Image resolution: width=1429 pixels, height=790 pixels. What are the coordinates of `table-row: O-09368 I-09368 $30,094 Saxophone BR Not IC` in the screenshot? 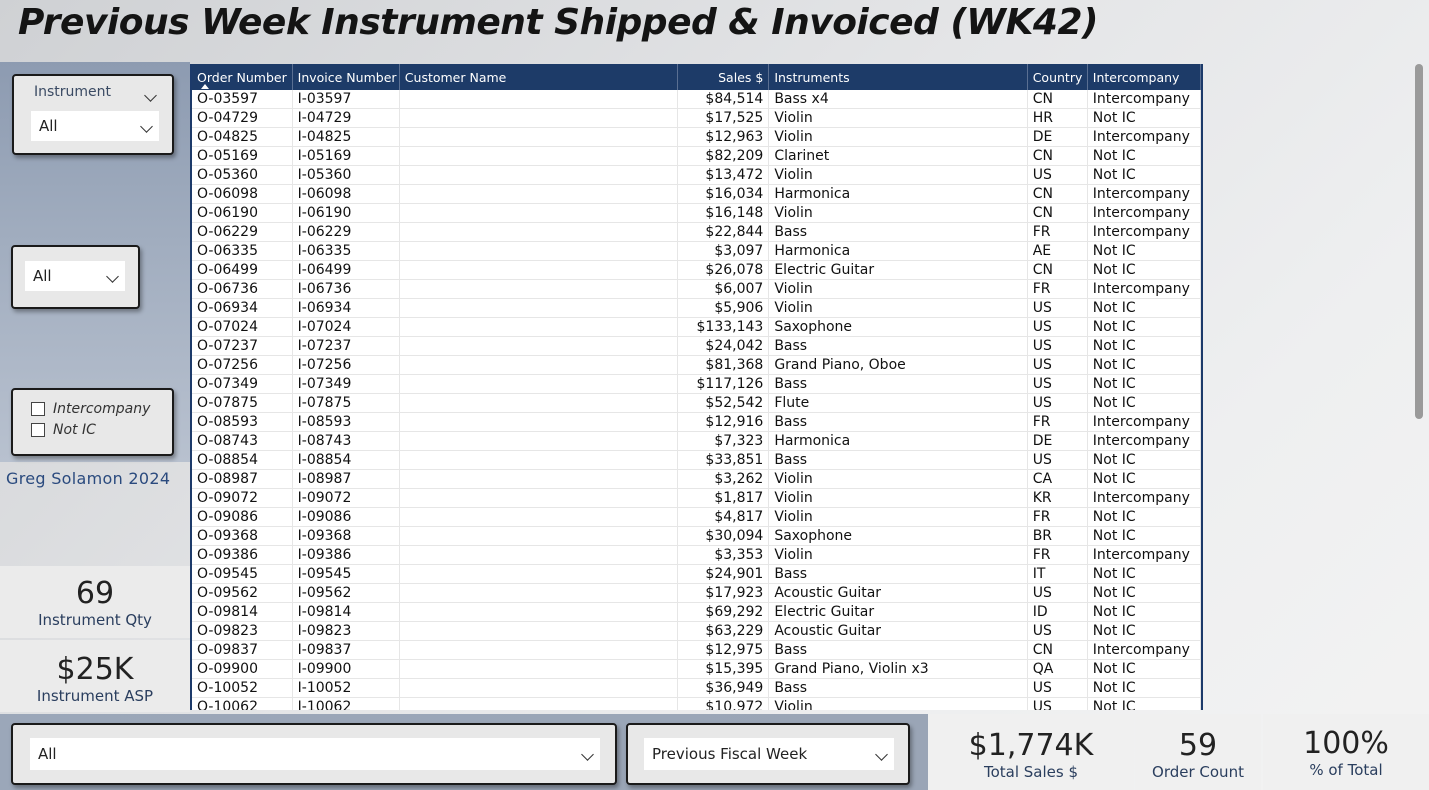 It's located at (696, 536).